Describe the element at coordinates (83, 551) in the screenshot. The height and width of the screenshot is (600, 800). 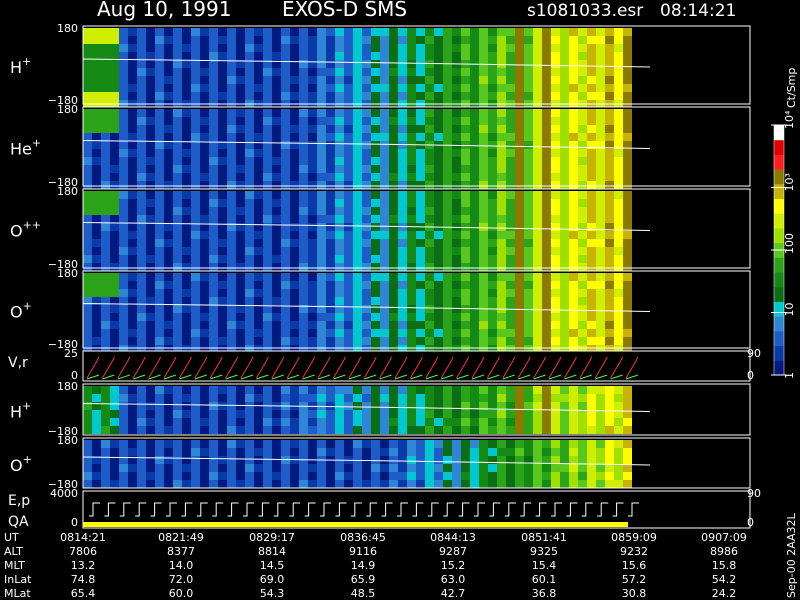
I see `footer-cell: 7806` at that location.